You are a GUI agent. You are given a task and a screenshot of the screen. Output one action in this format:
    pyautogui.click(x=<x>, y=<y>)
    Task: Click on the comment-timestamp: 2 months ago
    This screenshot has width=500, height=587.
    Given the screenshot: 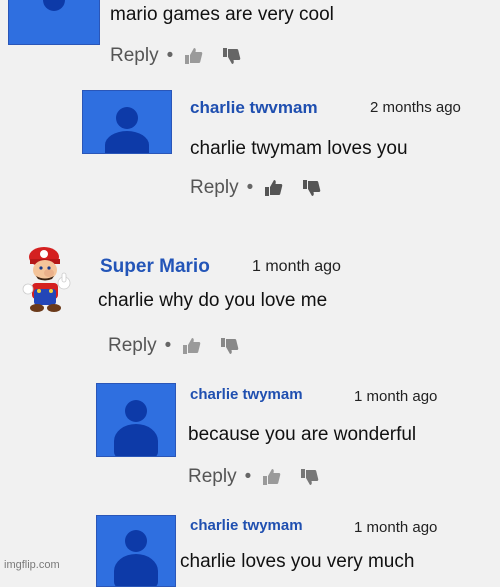 What is the action you would take?
    pyautogui.click(x=415, y=107)
    